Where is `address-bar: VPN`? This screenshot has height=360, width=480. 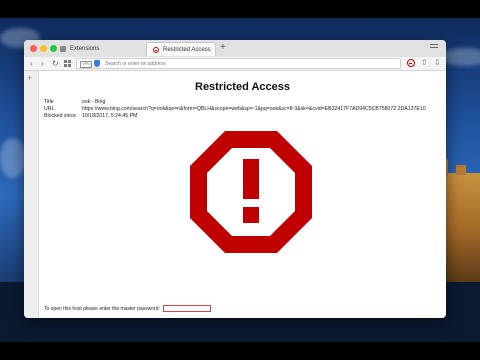 address-bar: VPN is located at coordinates (238, 63).